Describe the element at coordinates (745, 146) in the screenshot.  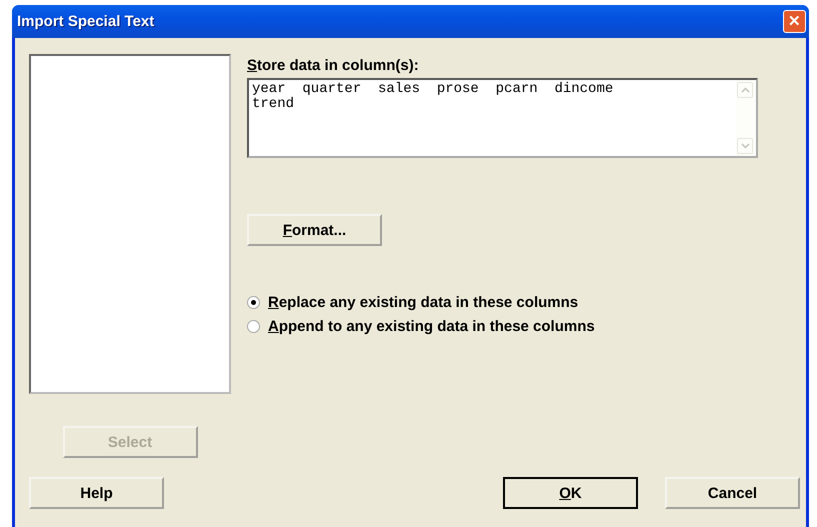
I see `scroll-down-icon` at that location.